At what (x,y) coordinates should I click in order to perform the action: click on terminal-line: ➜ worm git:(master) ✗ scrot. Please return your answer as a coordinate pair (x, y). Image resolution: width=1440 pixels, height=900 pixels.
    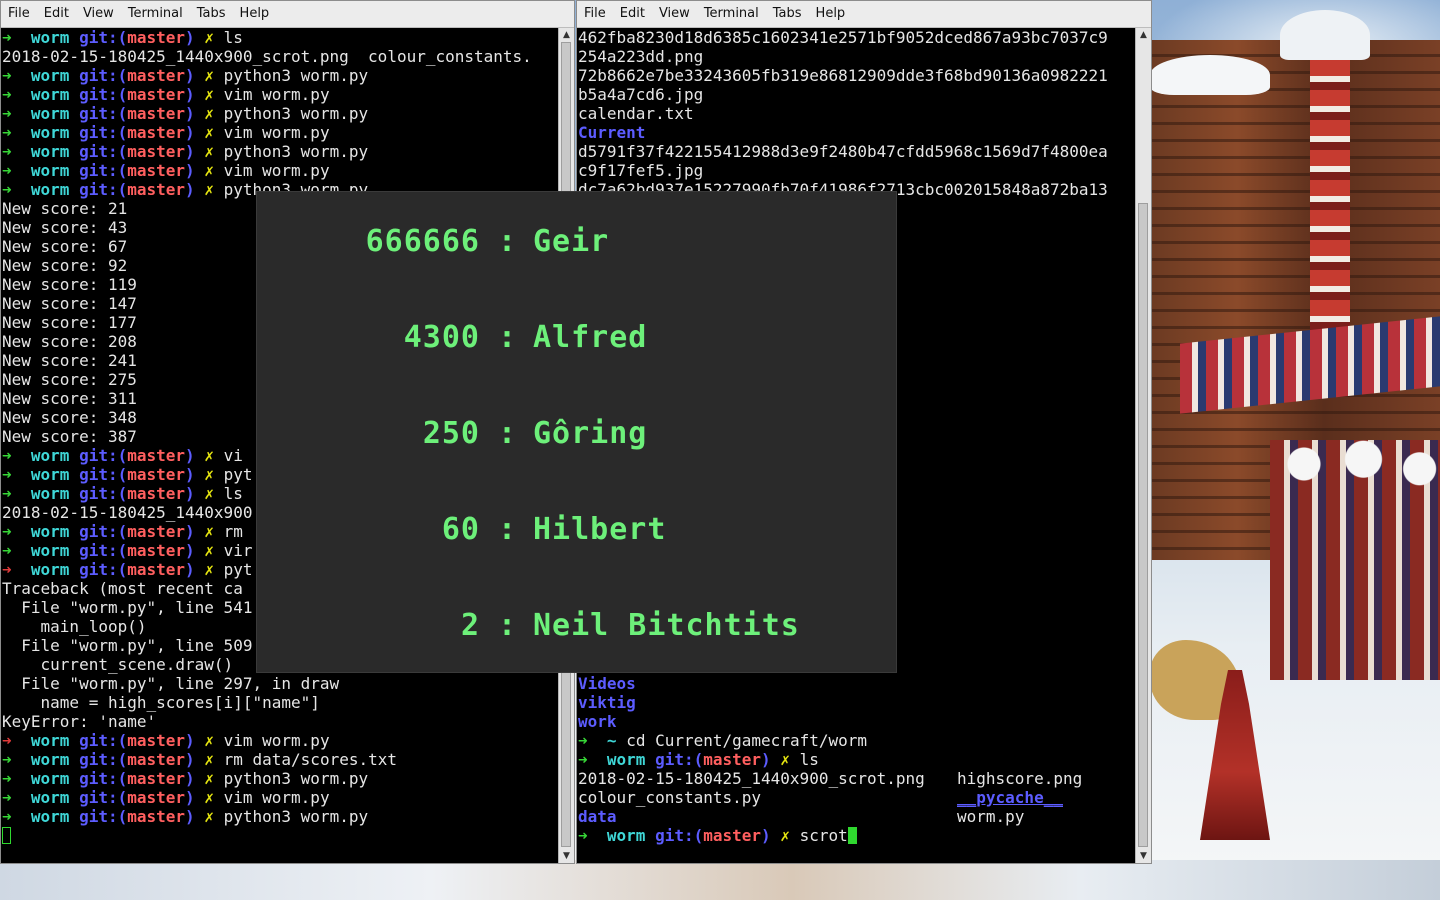
    Looking at the image, I should click on (856, 835).